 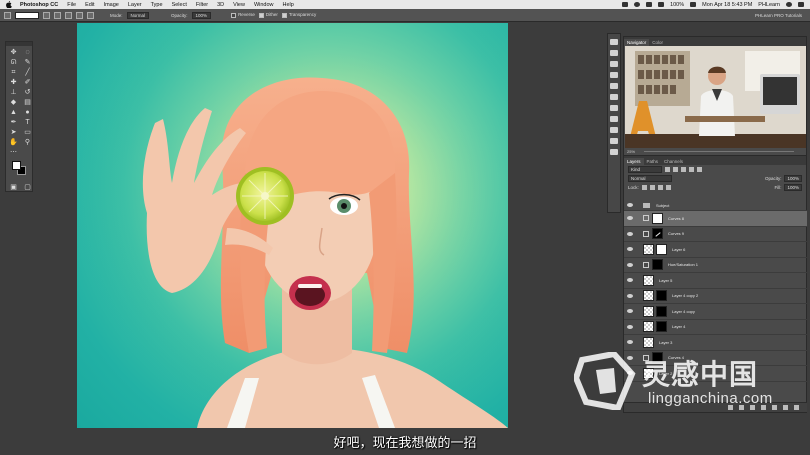 I want to click on layer-row: Layer 3, so click(x=715, y=343).